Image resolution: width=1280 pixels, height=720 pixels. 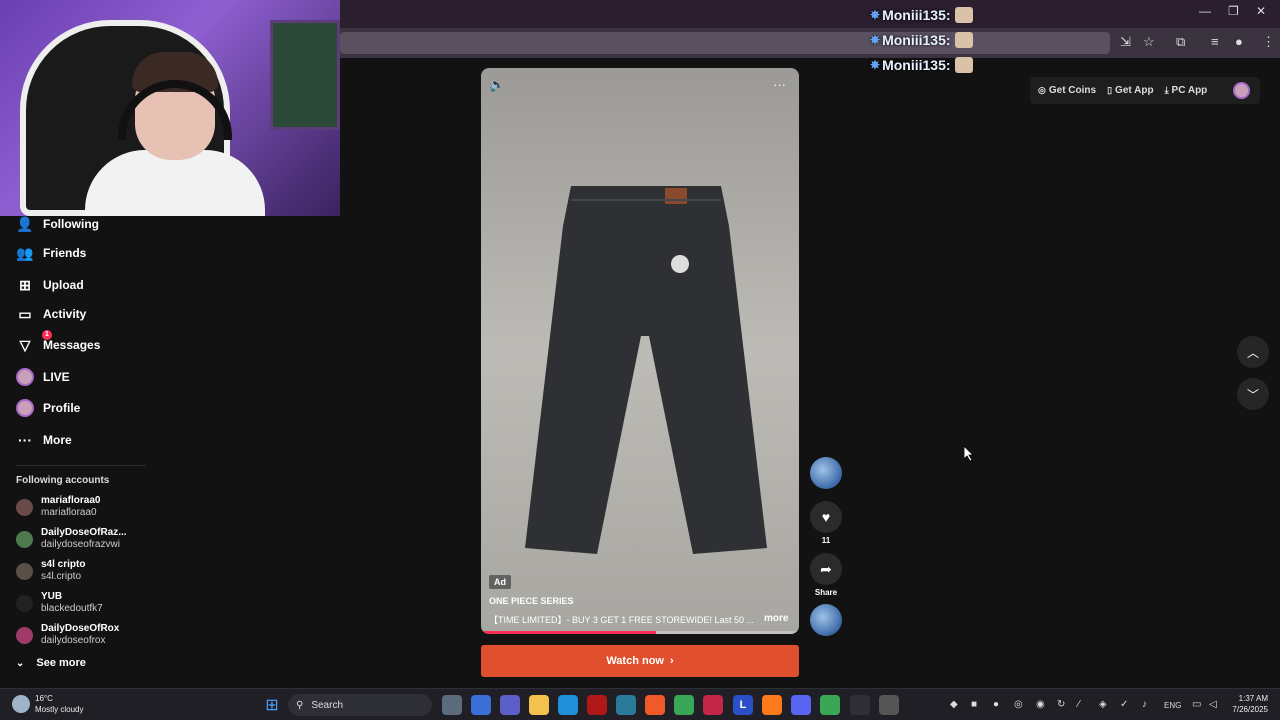 I want to click on brave-icon, so click(x=655, y=705).